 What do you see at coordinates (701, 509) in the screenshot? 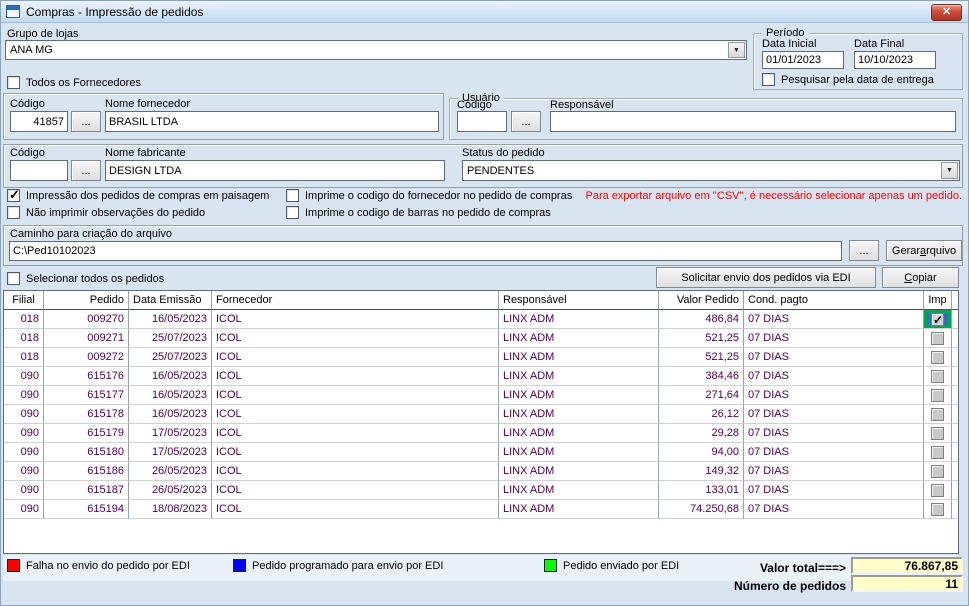
I see `cell-valor-pedido: 74.250,68` at bounding box center [701, 509].